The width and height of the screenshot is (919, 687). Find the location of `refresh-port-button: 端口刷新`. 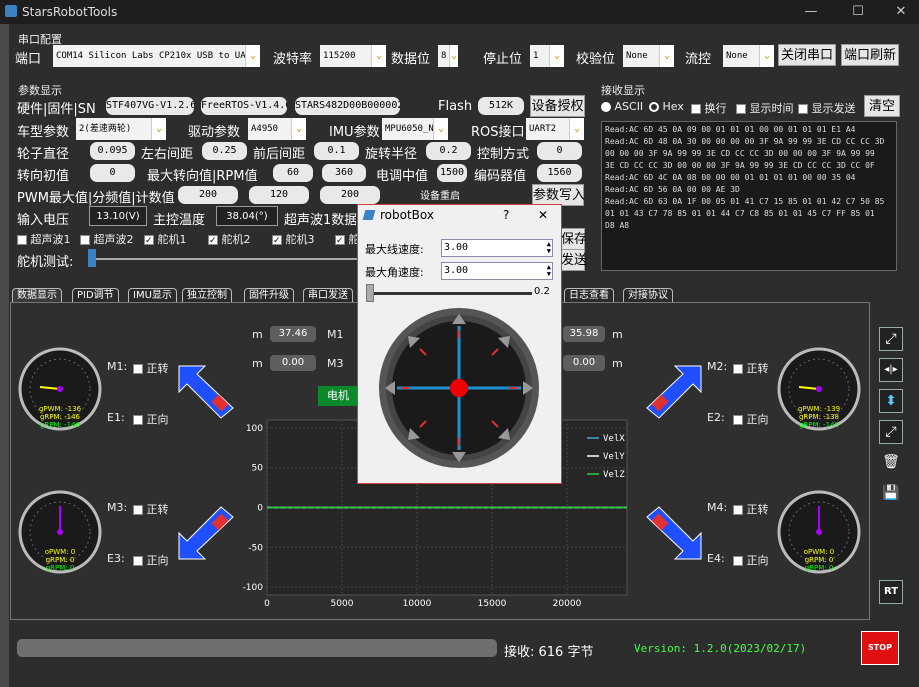

refresh-port-button: 端口刷新 is located at coordinates (870, 55).